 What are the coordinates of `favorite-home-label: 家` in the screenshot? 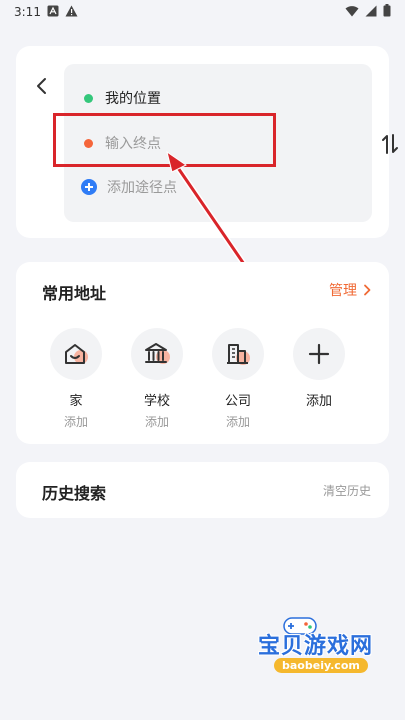 It's located at (76, 401).